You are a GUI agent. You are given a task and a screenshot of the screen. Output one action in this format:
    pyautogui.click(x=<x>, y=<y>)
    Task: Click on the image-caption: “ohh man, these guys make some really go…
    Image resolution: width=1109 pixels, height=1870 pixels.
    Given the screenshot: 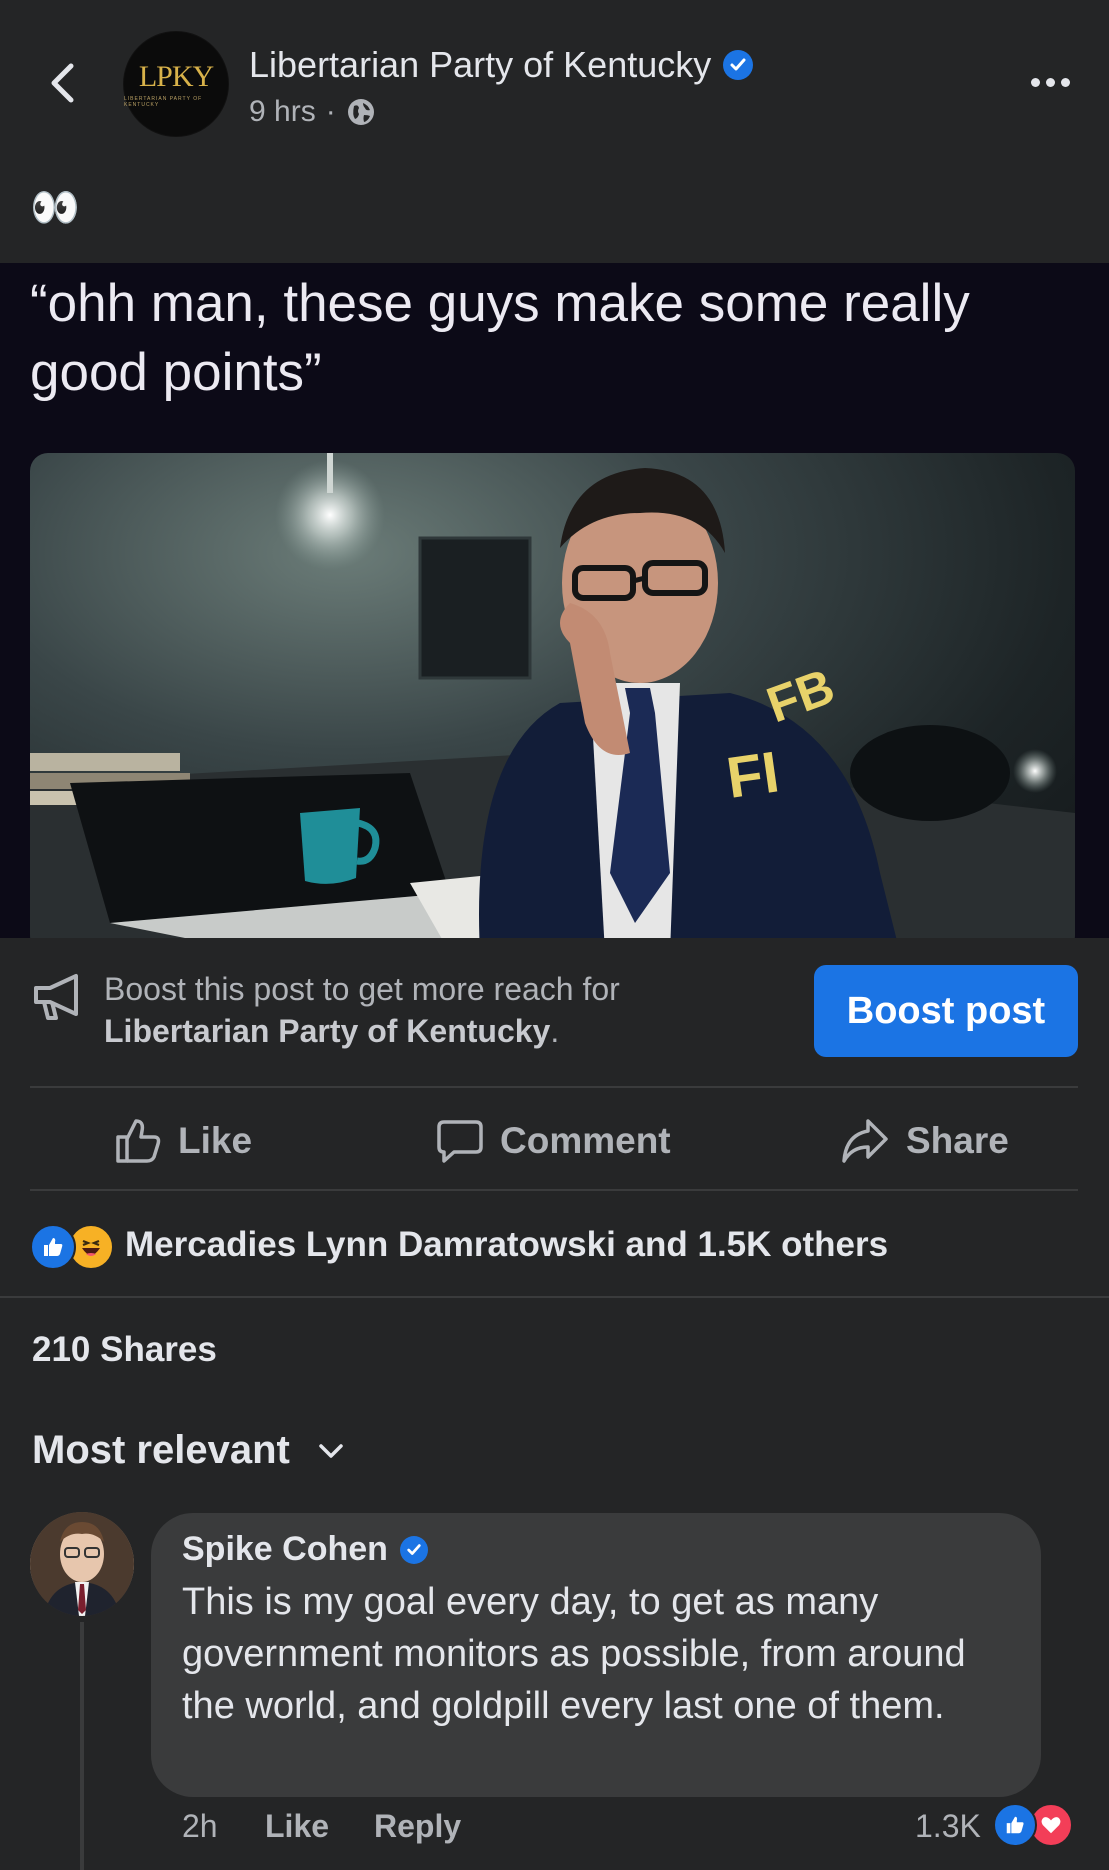 What is the action you would take?
    pyautogui.click(x=500, y=338)
    